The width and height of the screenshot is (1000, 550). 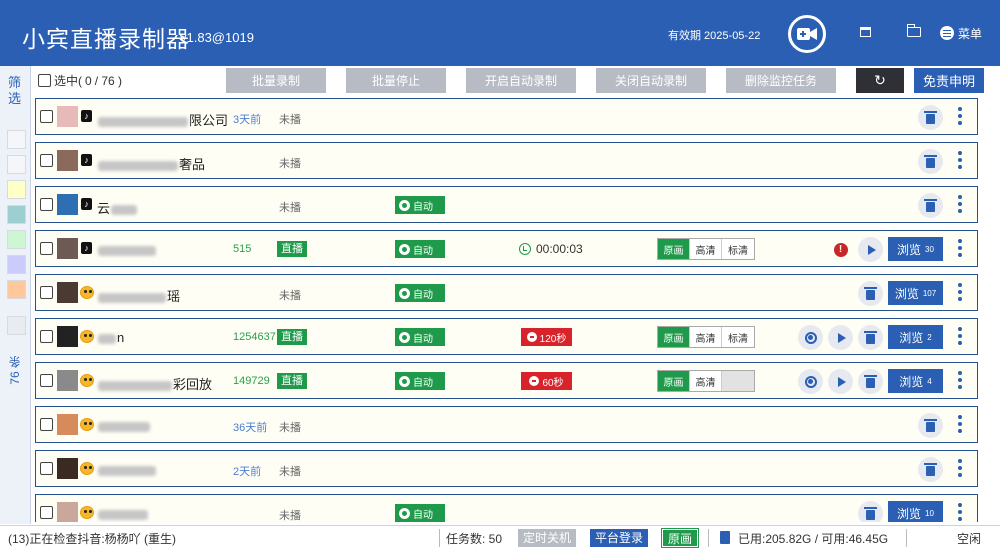 What do you see at coordinates (506, 292) in the screenshot?
I see `list-item: 瑶 未播 自动 浏览 107` at bounding box center [506, 292].